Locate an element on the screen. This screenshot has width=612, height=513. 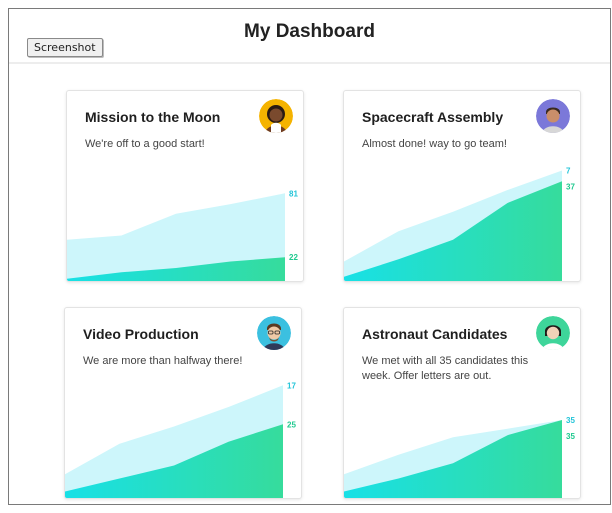
completed-value-label: 35 is located at coordinates (570, 436).